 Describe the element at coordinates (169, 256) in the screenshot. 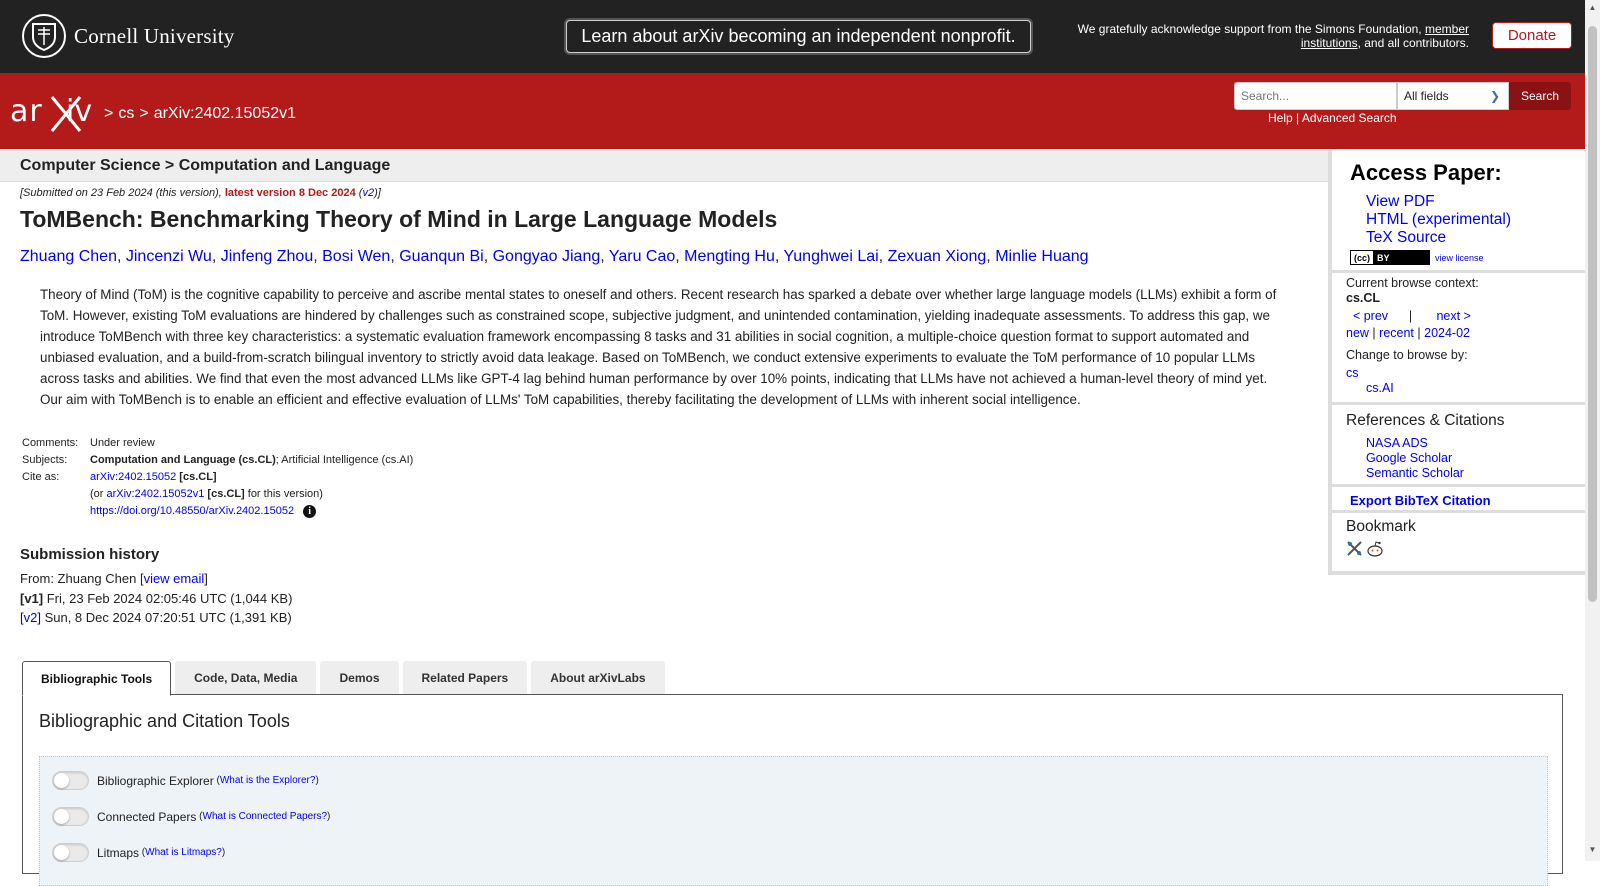

I see `author-link: Jincenzi Wu` at that location.